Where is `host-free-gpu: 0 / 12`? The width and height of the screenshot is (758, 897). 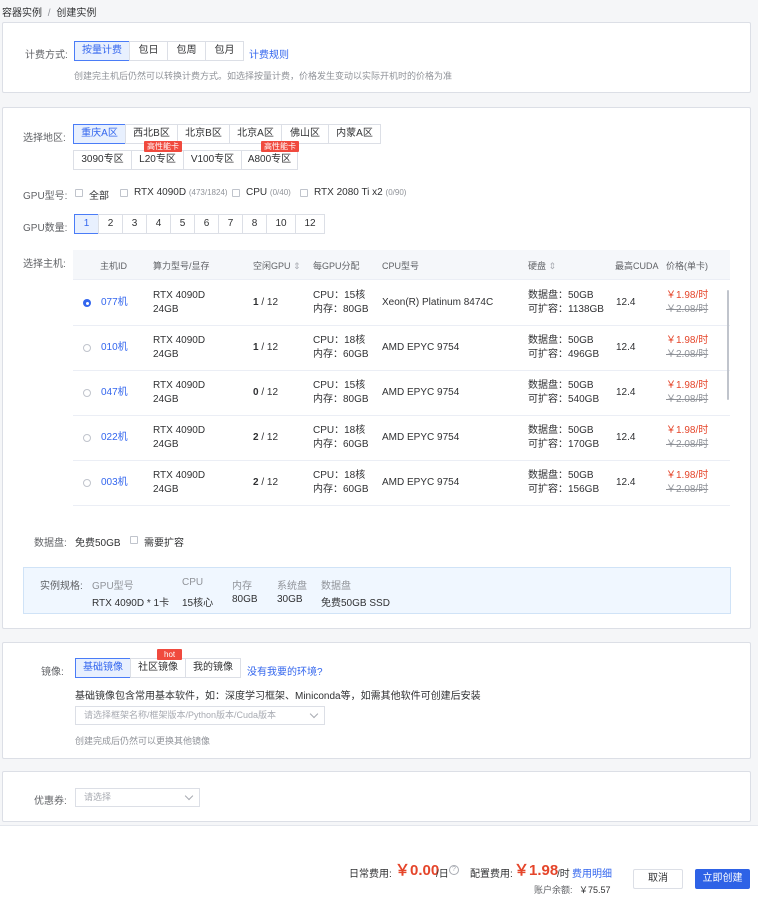
host-free-gpu: 0 / 12 is located at coordinates (266, 392).